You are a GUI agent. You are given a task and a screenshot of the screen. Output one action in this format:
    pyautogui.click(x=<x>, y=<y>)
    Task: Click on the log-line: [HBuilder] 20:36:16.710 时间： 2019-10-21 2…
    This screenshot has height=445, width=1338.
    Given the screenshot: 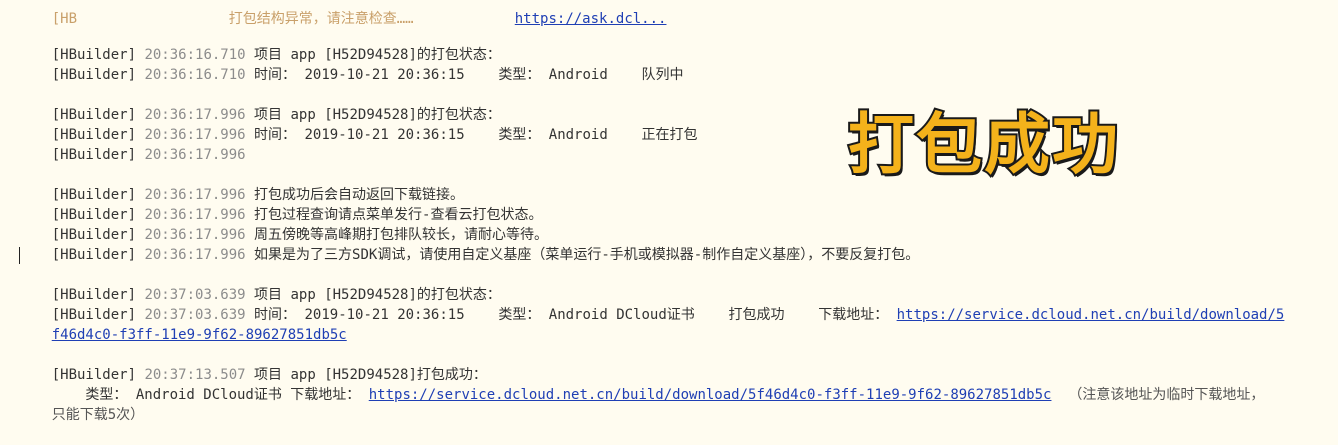 What is the action you would take?
    pyautogui.click(x=351, y=64)
    